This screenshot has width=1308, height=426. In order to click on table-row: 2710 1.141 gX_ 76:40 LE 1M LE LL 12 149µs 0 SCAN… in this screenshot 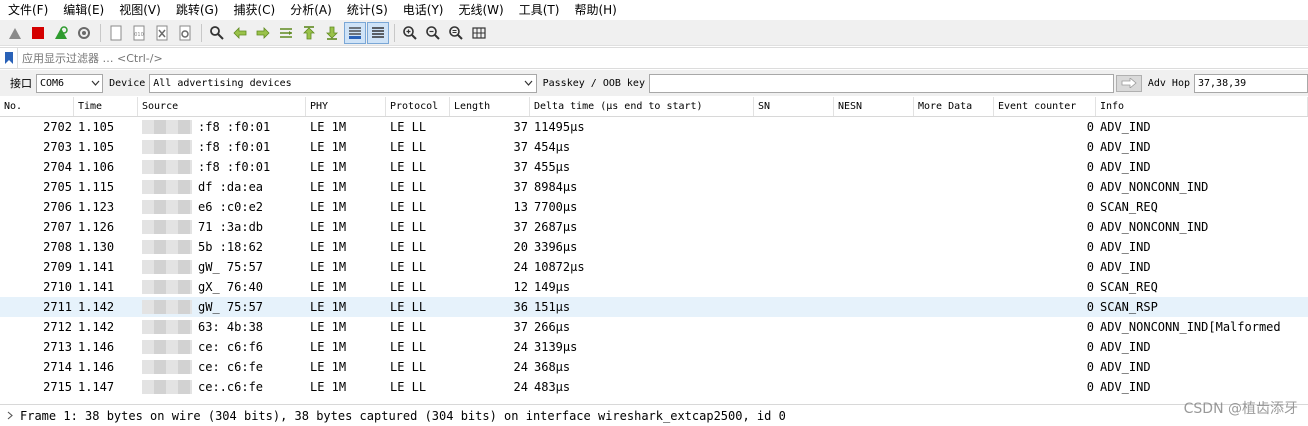, I will do `click(654, 287)`.